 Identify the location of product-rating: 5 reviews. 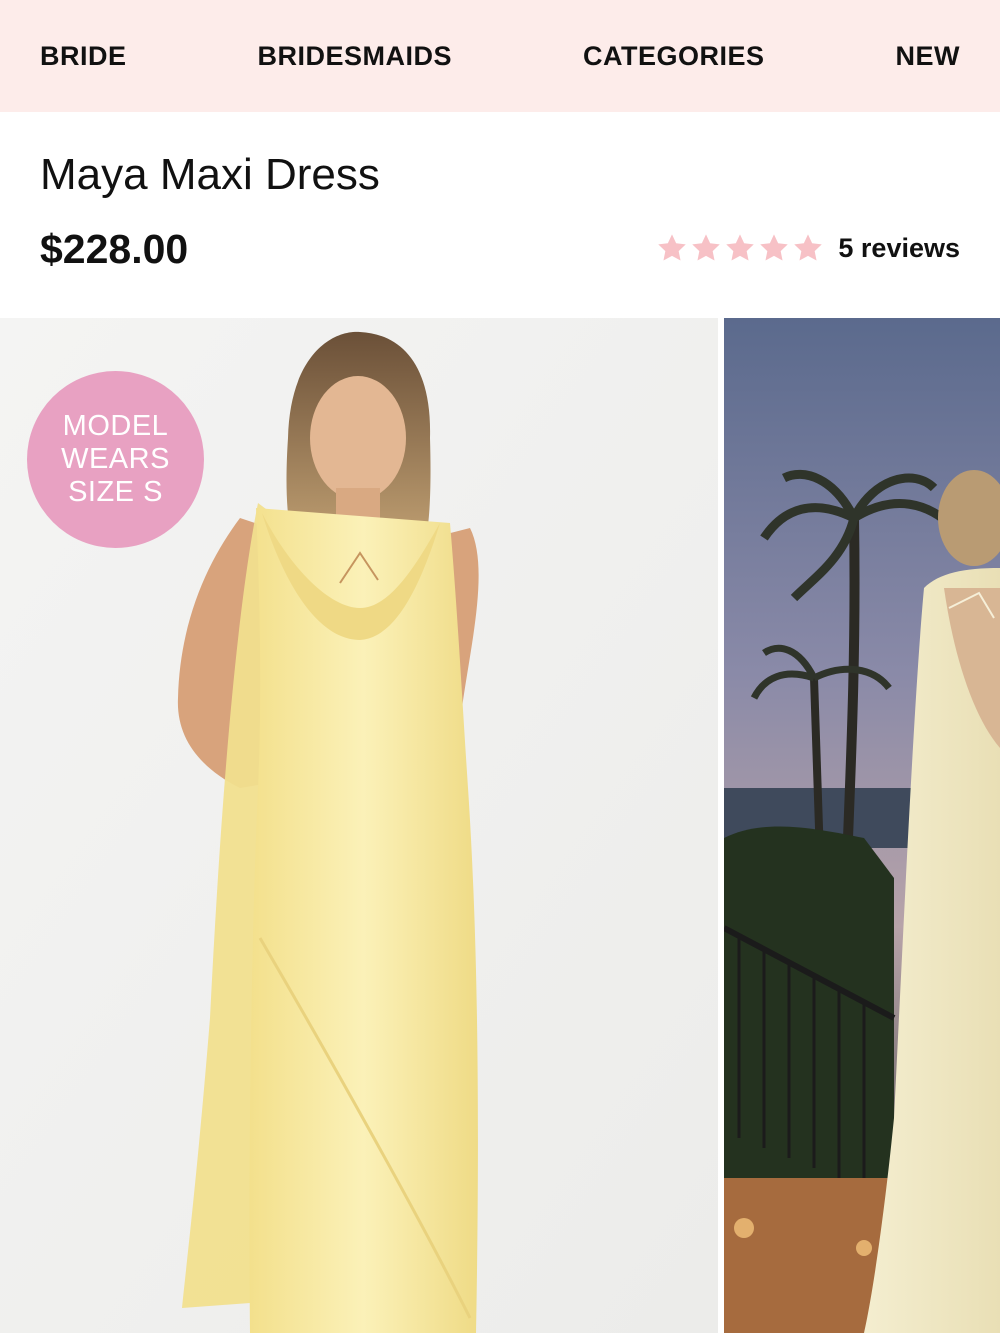
(808, 248).